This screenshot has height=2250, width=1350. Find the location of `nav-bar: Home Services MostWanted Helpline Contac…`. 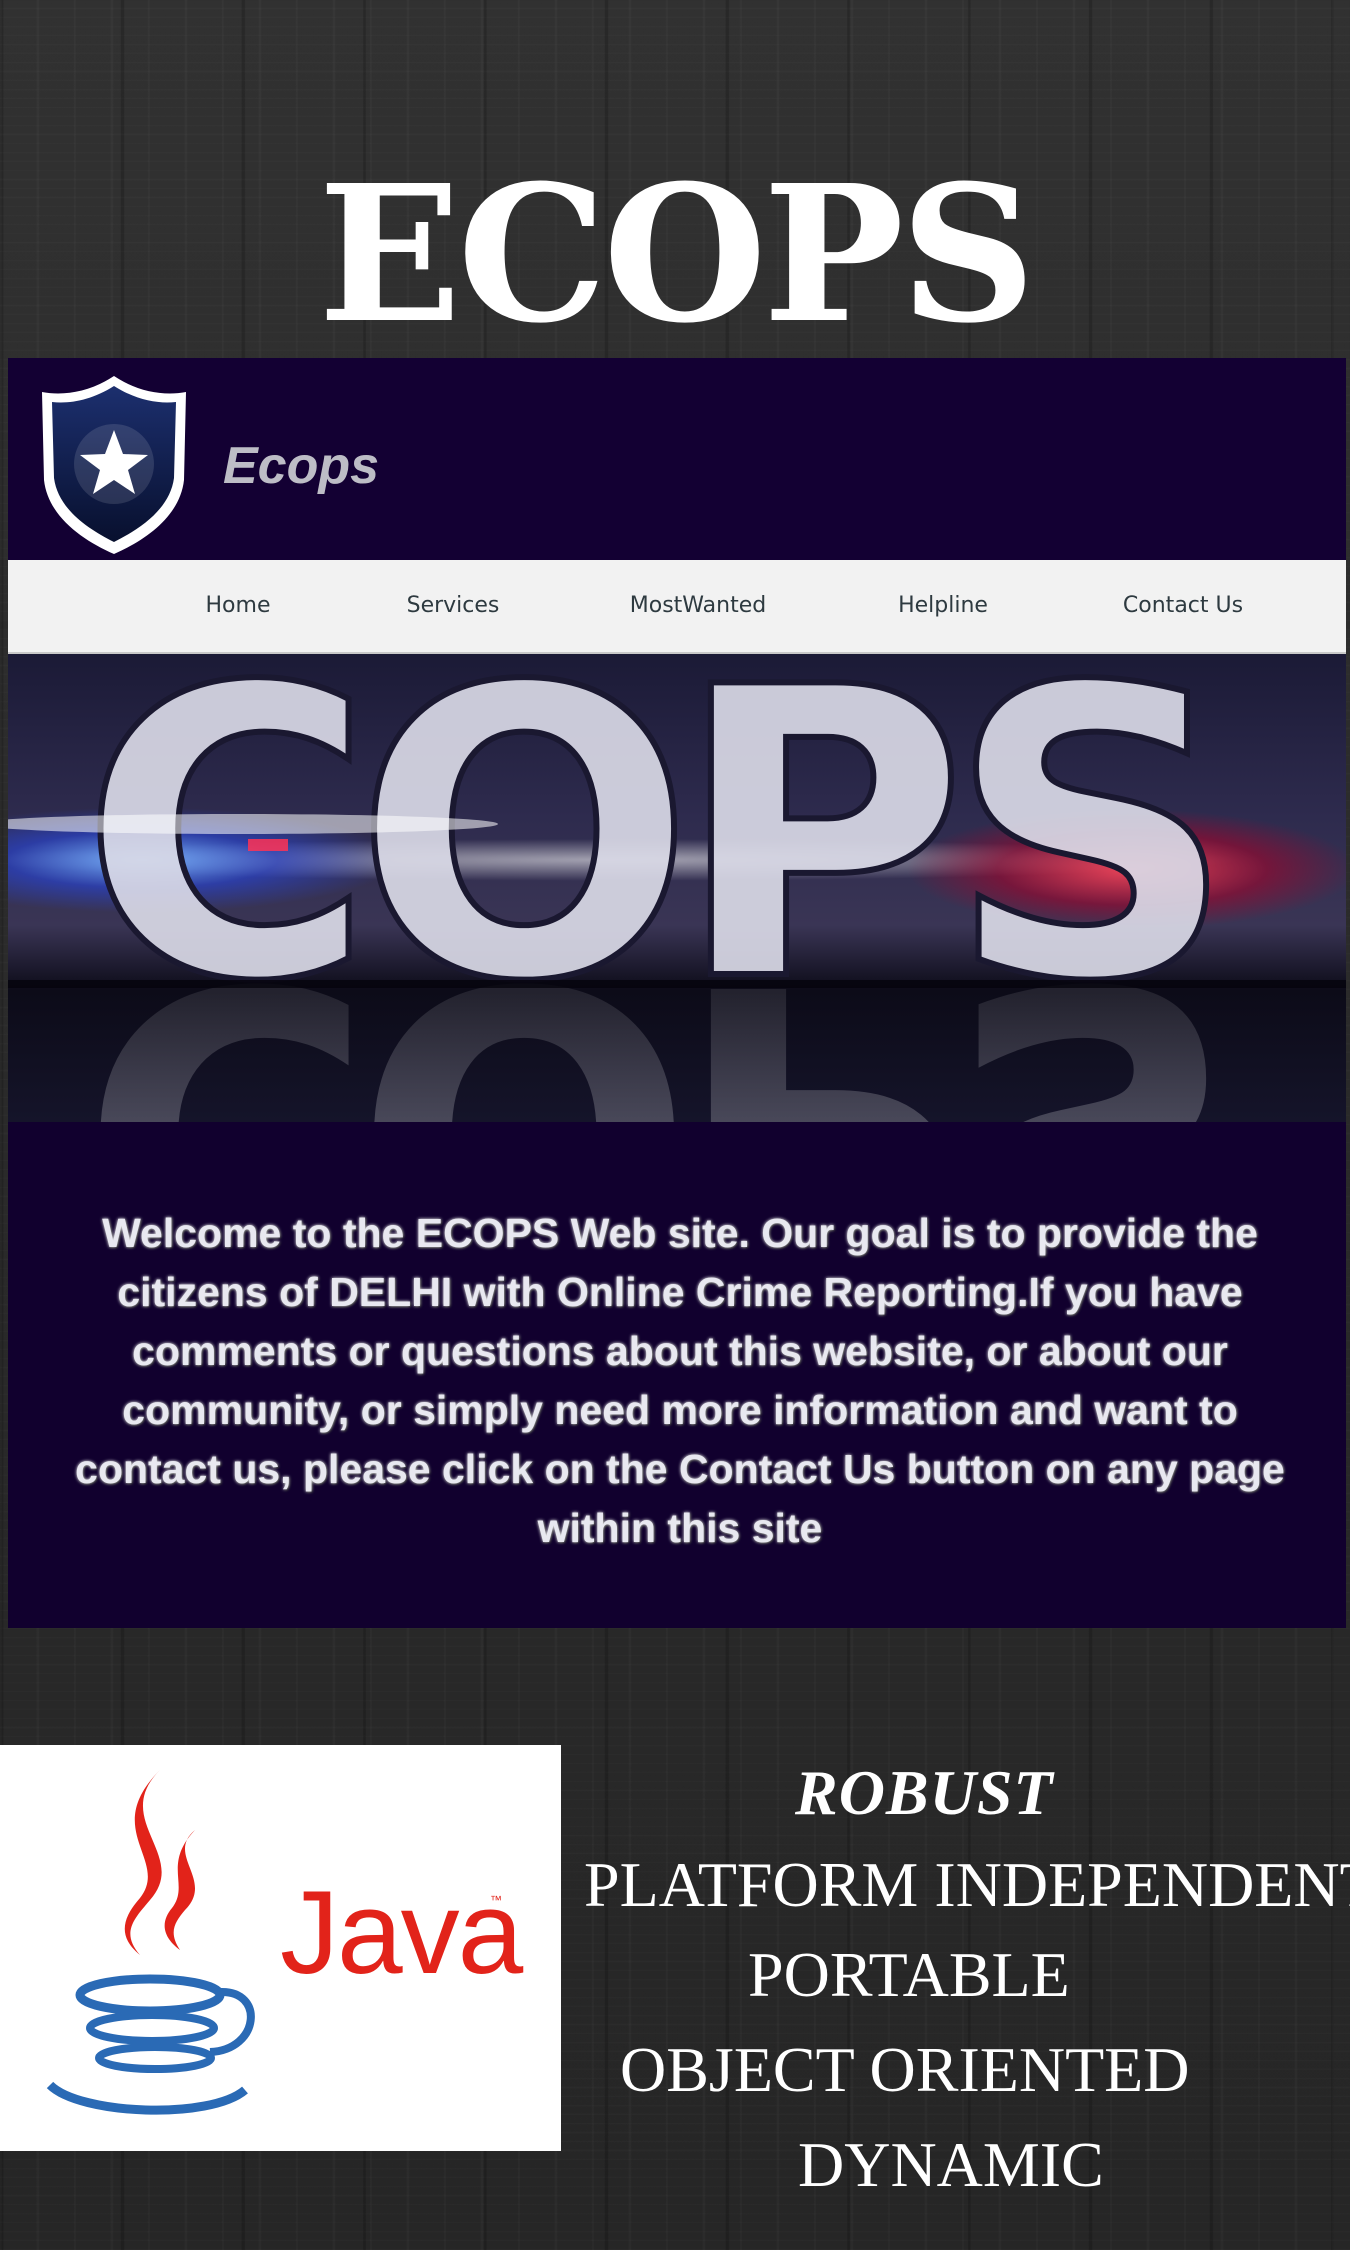

nav-bar: Home Services MostWanted Helpline Contac… is located at coordinates (677, 607).